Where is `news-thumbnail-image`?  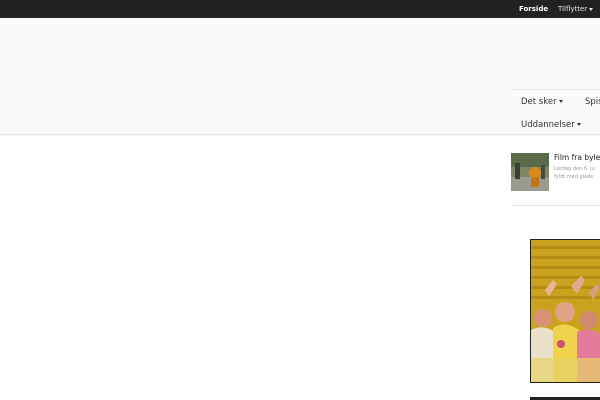
news-thumbnail-image is located at coordinates (530, 172).